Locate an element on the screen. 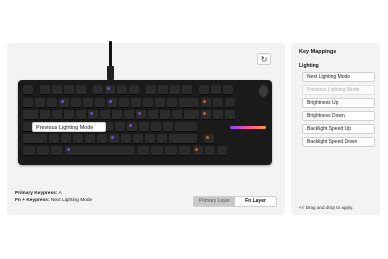 The image size is (388, 259). primary-layer-button: Primary Layer is located at coordinates (214, 201).